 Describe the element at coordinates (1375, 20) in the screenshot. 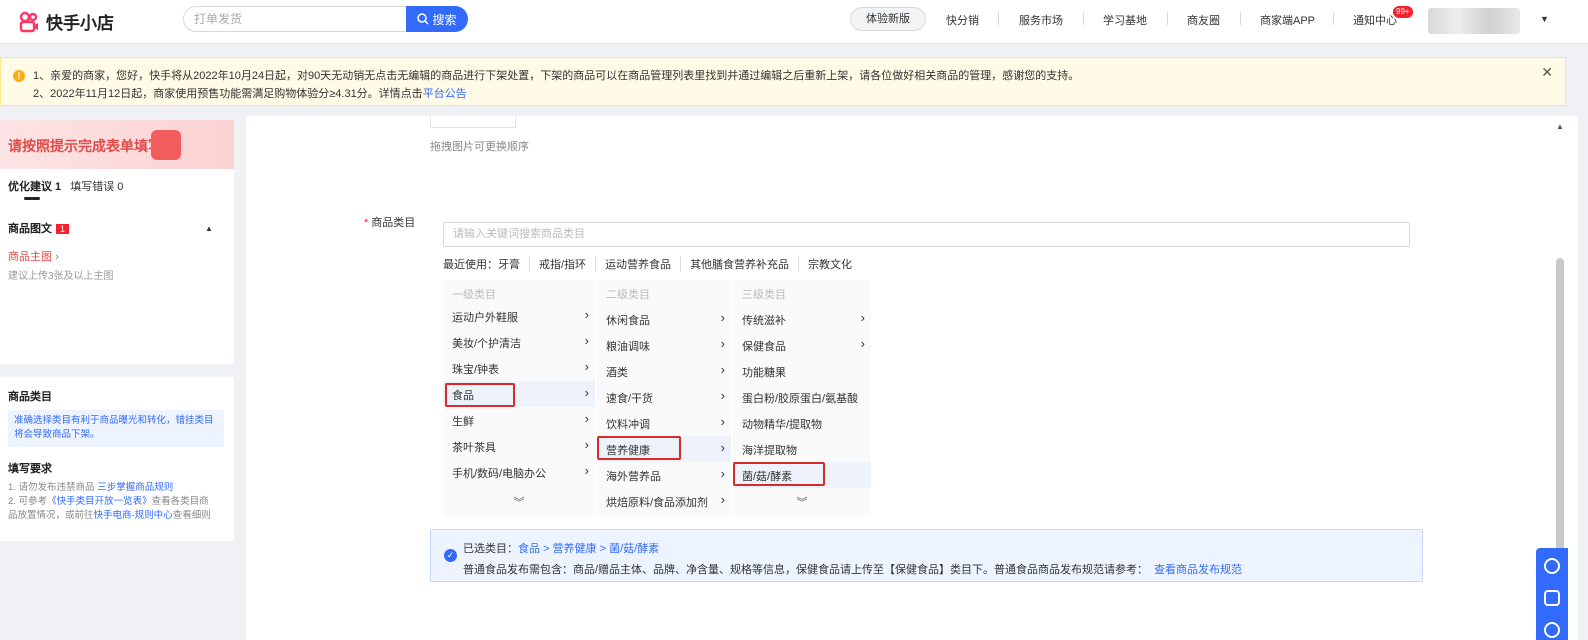

I see `nav-item-notifications: 通知中心` at that location.